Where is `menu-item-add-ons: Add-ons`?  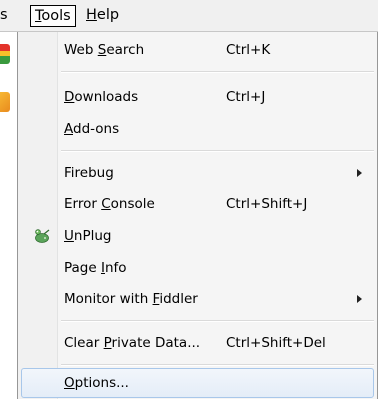
menu-item-add-ons: Add-ons is located at coordinates (197, 129).